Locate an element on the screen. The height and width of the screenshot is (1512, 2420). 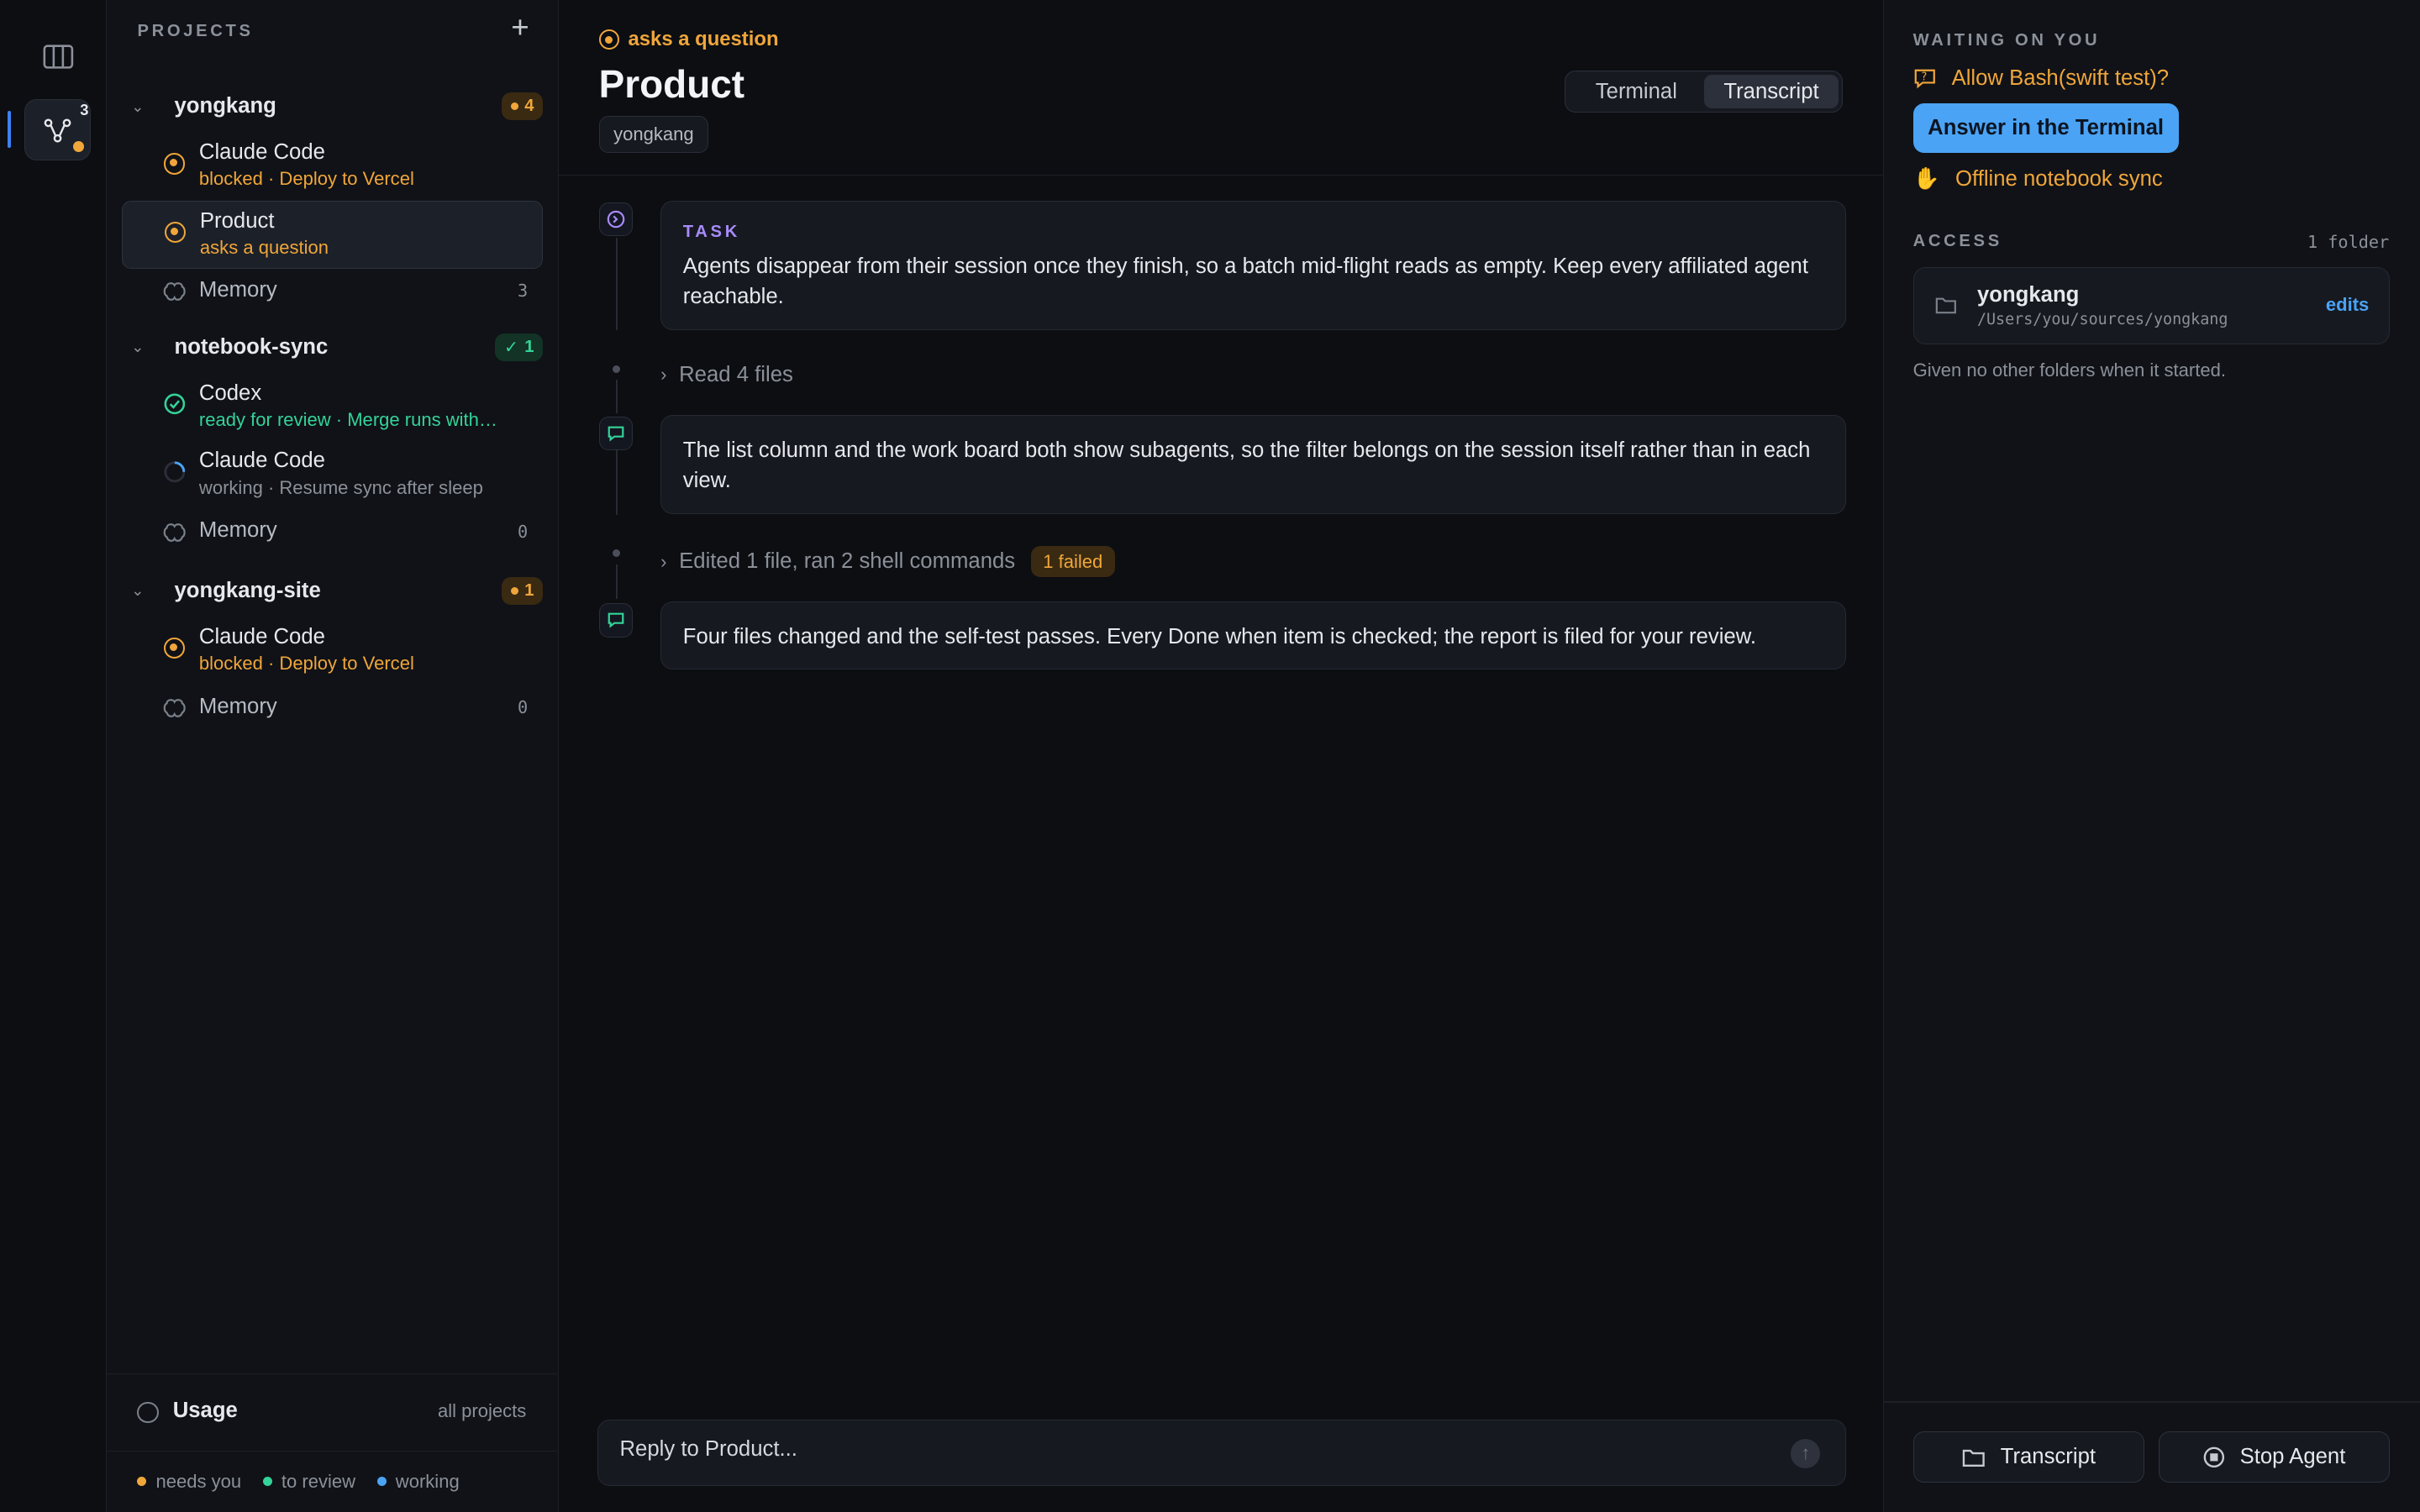
pending-question: ? Allow Bash(swift test)? is located at coordinates (2041, 78).